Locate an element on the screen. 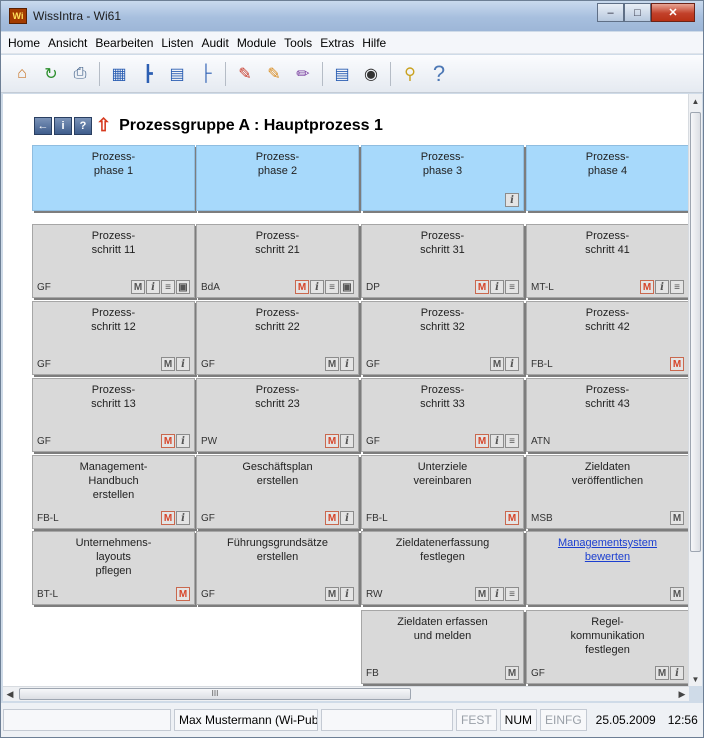  hierarchy-view-icon: ├ is located at coordinates (206, 74).